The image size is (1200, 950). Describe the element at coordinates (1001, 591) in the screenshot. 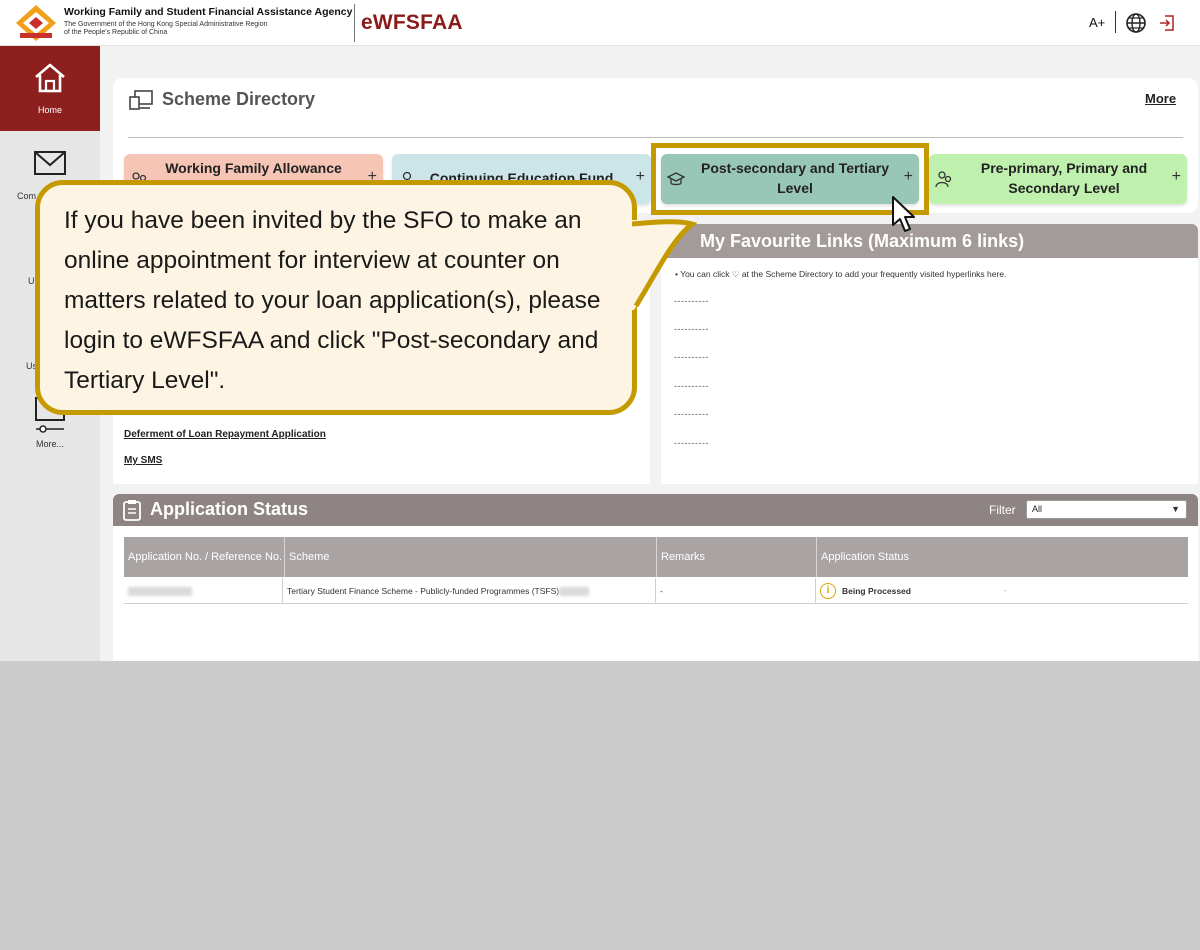

I see `cell-application-status: i Being Processed -` at that location.